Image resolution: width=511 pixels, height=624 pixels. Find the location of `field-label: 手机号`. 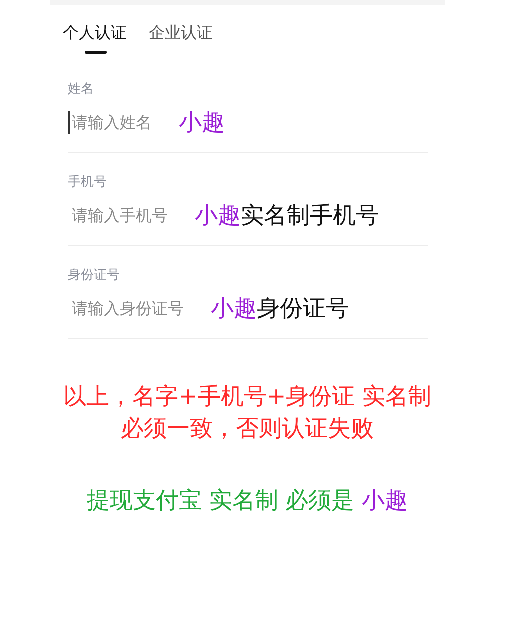

field-label: 手机号 is located at coordinates (87, 182).